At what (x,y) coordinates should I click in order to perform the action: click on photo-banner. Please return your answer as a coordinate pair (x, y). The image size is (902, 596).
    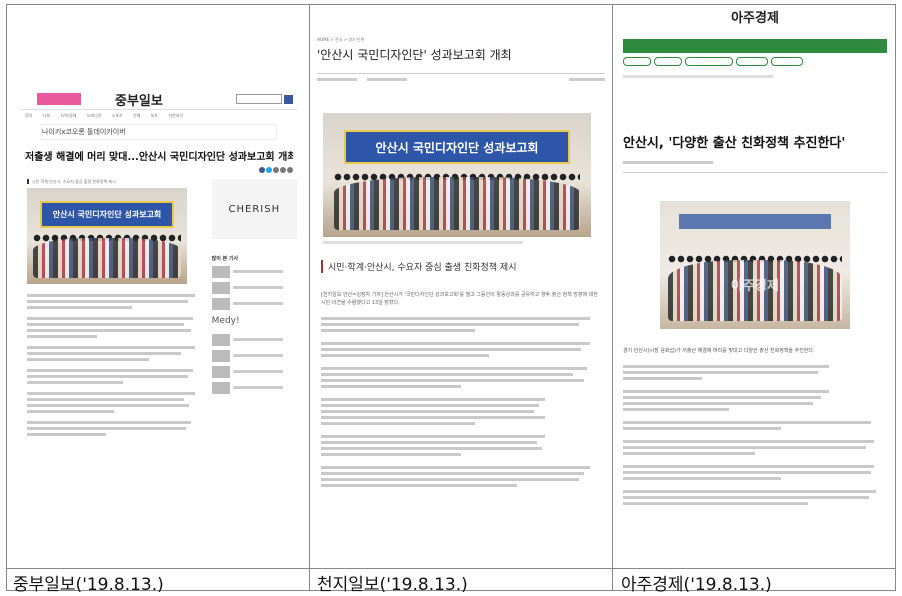
    Looking at the image, I should click on (755, 221).